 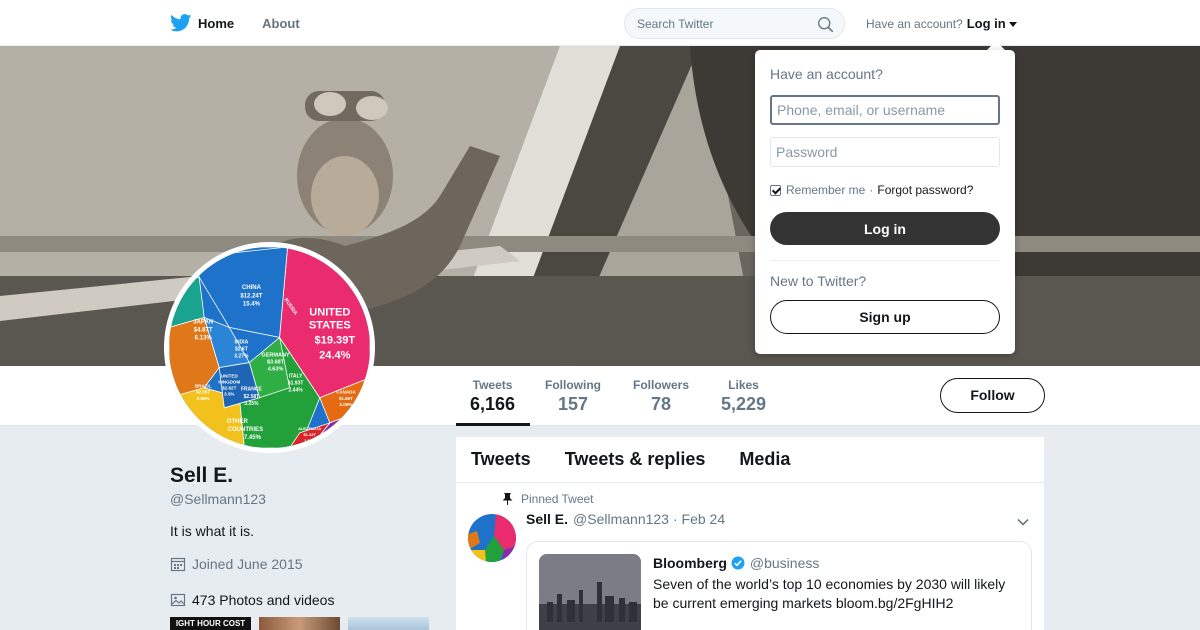 I want to click on profile-handle: @Sellmann123, so click(x=218, y=499).